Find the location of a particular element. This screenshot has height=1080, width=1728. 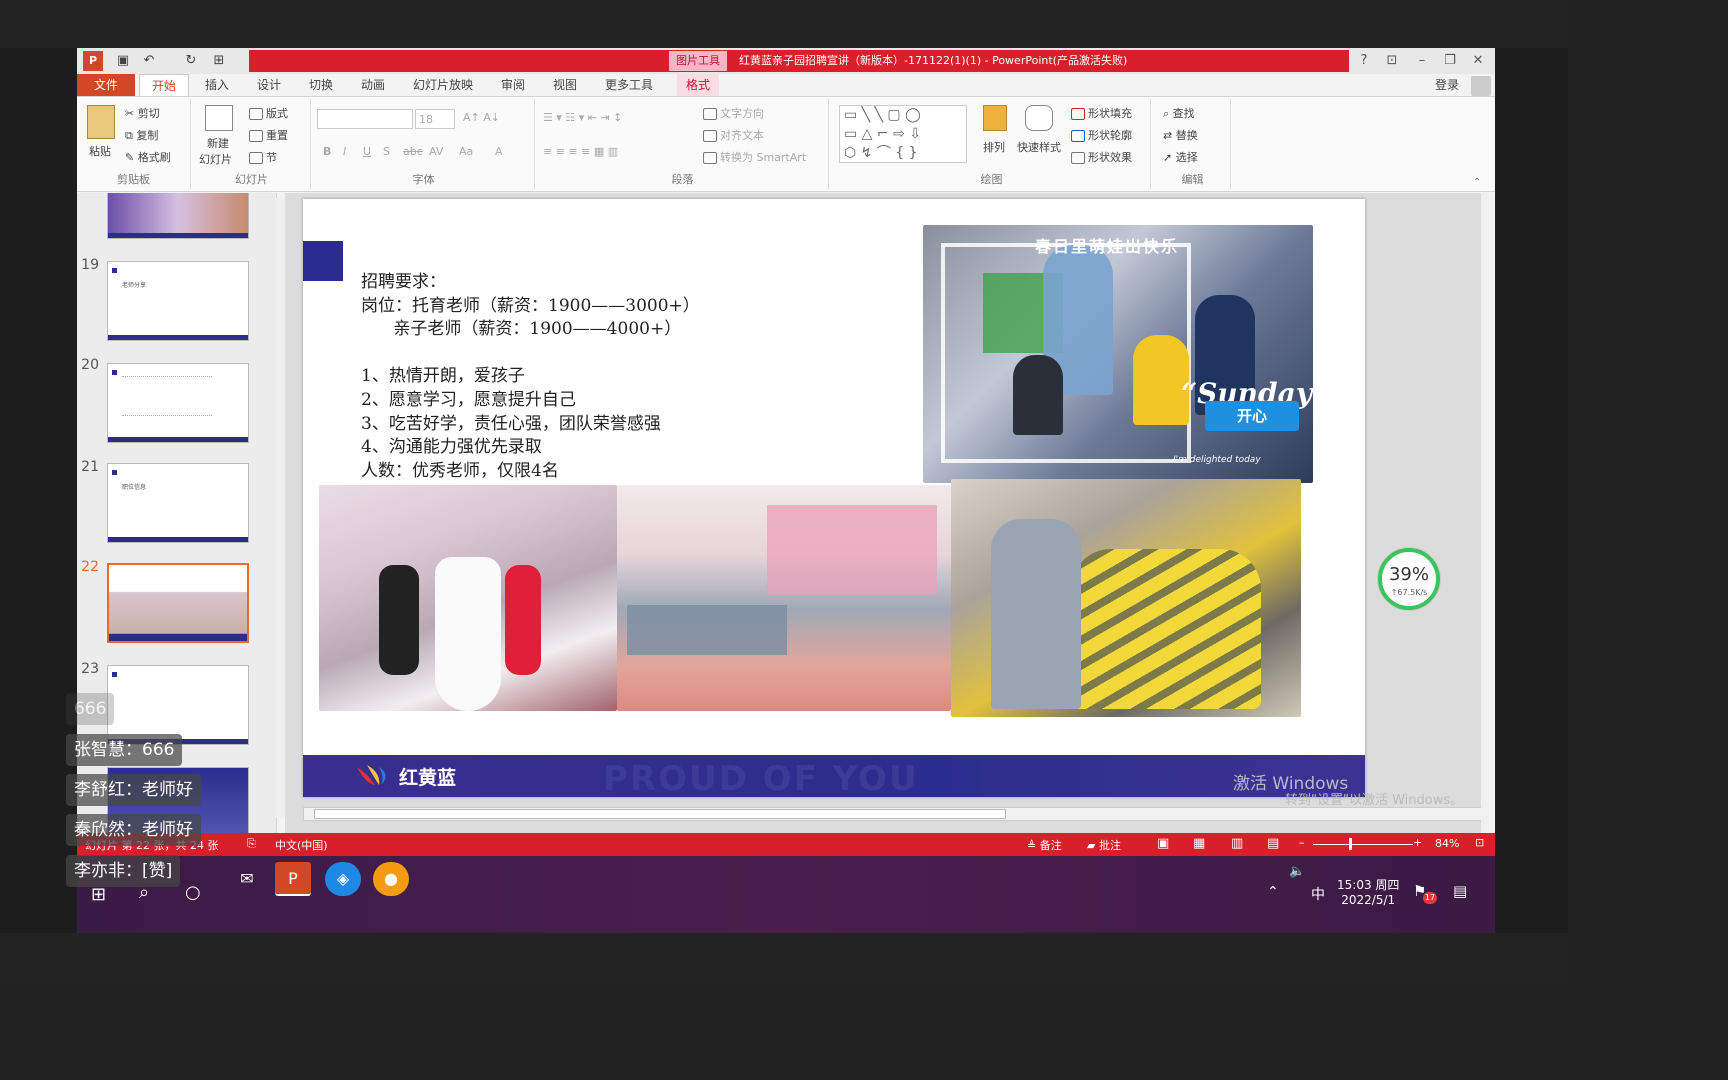

section-button: 节 is located at coordinates (263, 157).